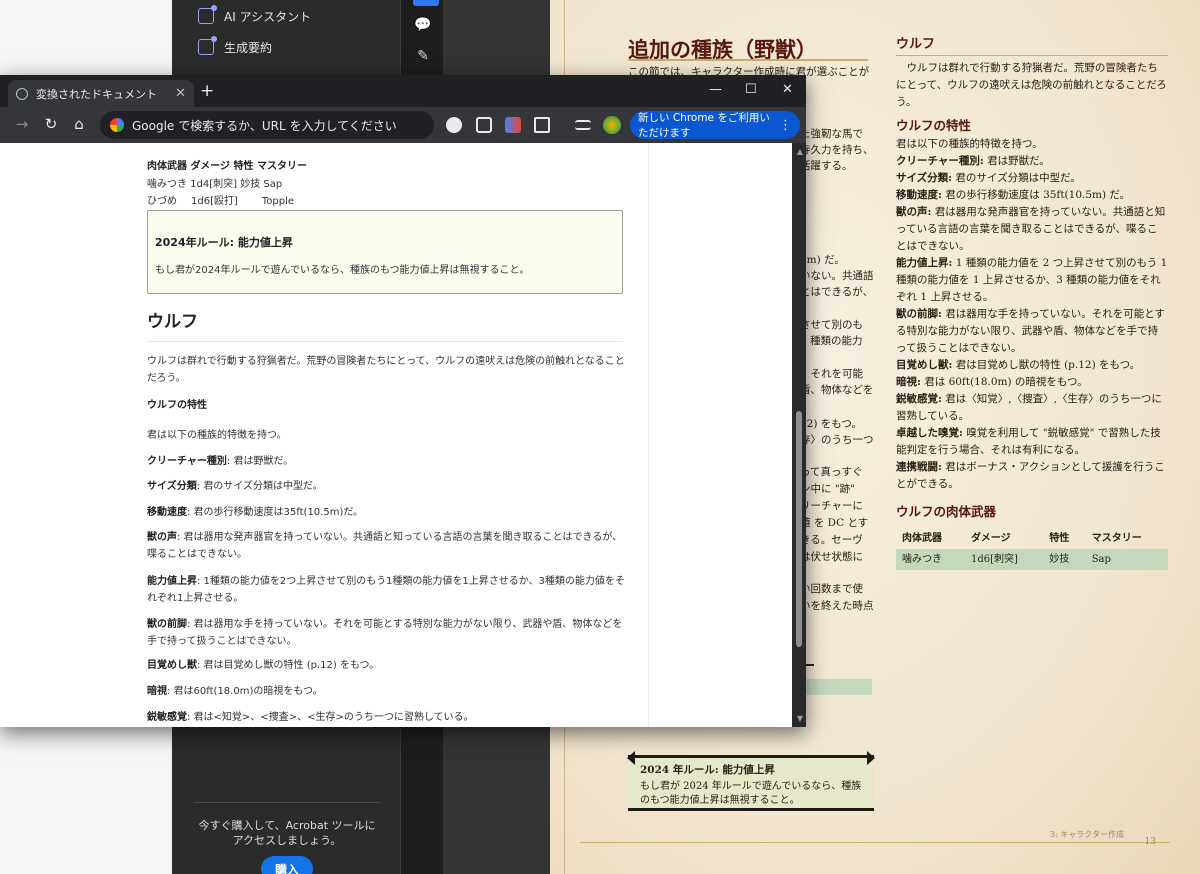  Describe the element at coordinates (992, 382) in the screenshot. I see `trait-item: 暗視: 君は 60ft(18.0m) の暗視をもつ。` at that location.